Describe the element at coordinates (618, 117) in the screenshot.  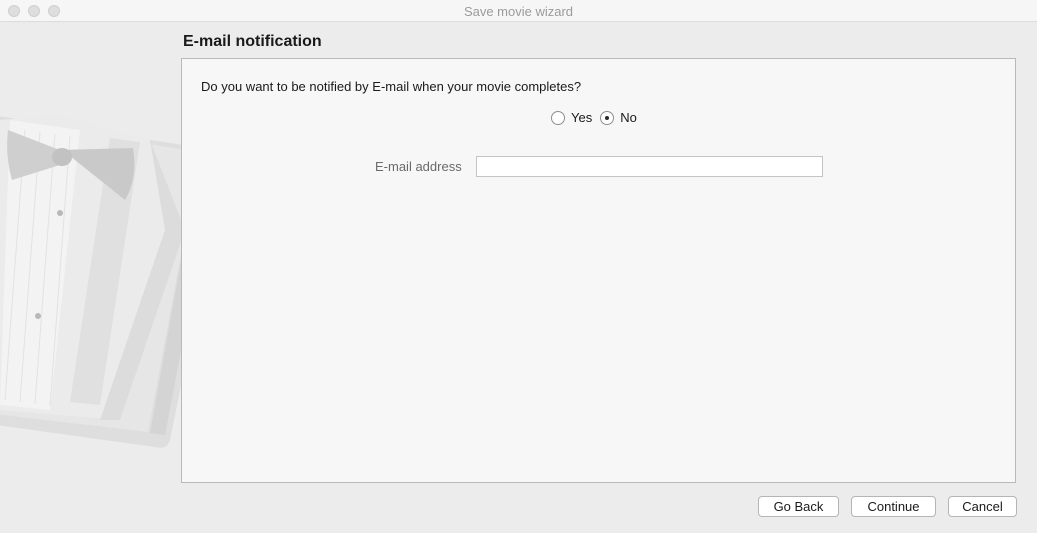
I see `radio-option-no: No` at that location.